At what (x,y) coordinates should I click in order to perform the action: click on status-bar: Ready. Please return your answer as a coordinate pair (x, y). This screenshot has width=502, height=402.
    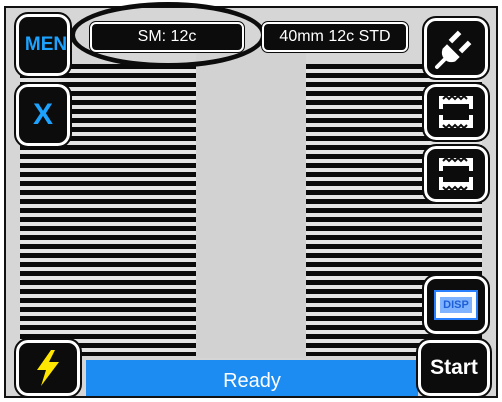
    Looking at the image, I should click on (252, 378).